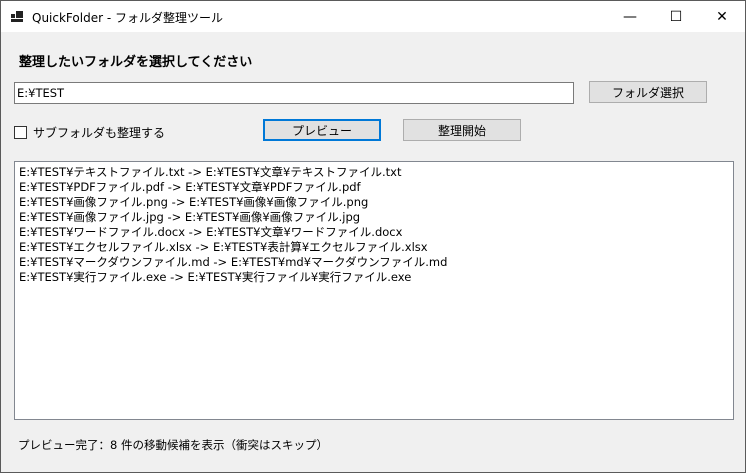  Describe the element at coordinates (136, 62) in the screenshot. I see `instruction-label: 整理したいフォルダを選択してください` at that location.